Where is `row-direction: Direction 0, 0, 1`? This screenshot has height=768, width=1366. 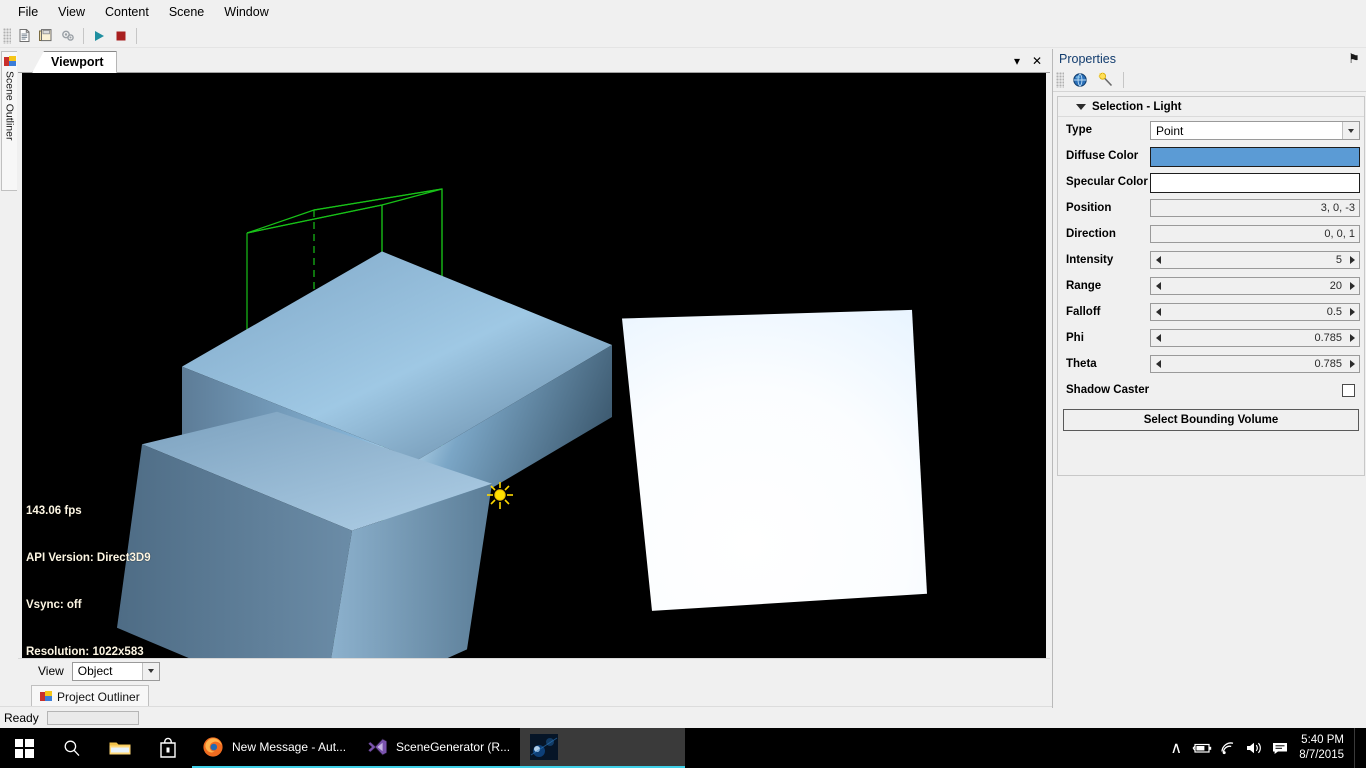 row-direction: Direction 0, 0, 1 is located at coordinates (1211, 234).